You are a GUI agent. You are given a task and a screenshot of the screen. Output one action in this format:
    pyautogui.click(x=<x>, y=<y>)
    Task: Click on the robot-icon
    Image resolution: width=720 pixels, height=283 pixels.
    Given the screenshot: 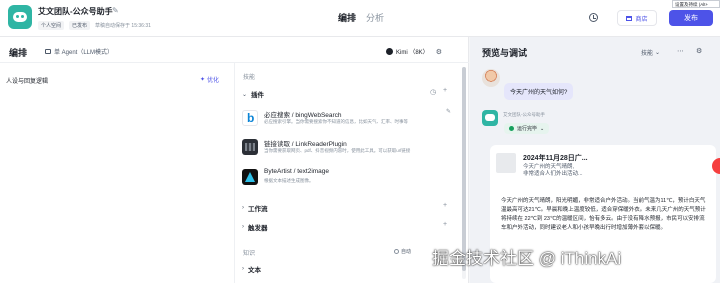 What is the action you would take?
    pyautogui.click(x=20, y=17)
    